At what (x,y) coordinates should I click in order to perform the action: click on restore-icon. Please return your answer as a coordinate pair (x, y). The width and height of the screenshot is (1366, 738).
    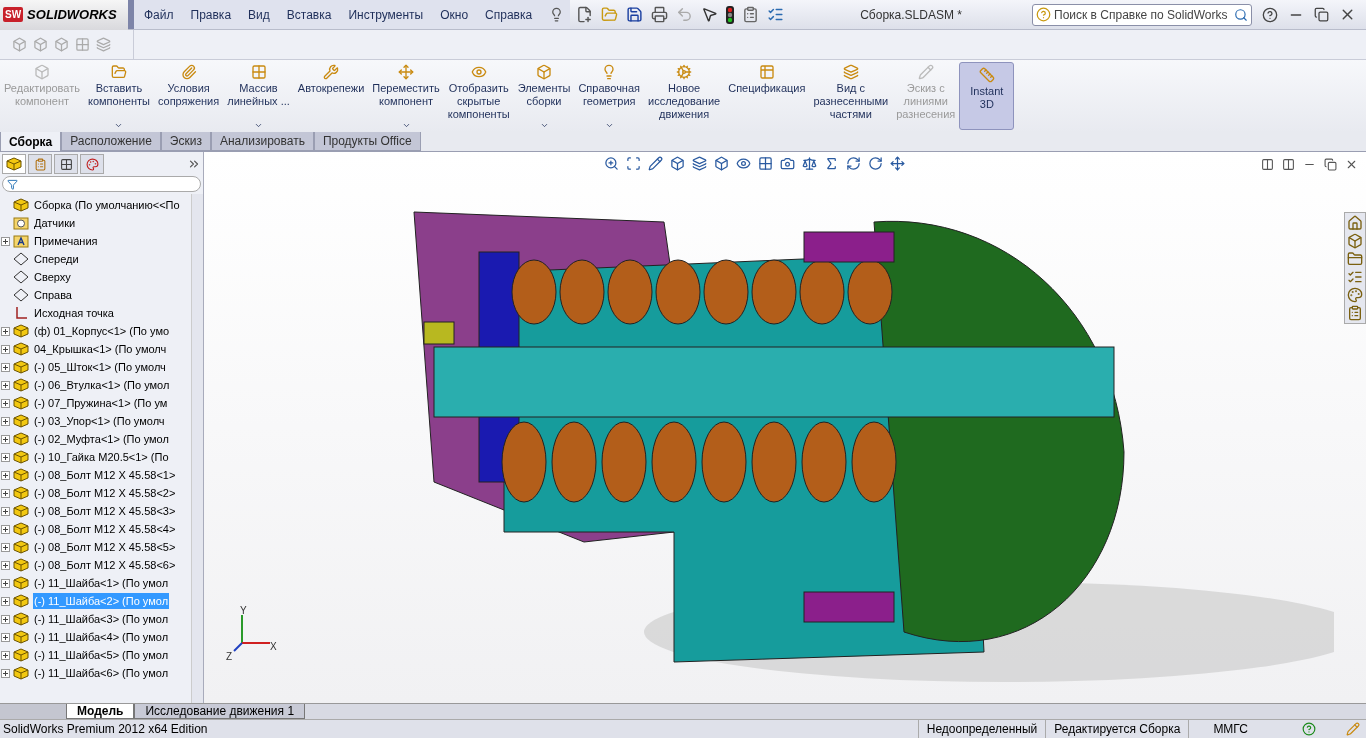
    Looking at the image, I should click on (1321, 14).